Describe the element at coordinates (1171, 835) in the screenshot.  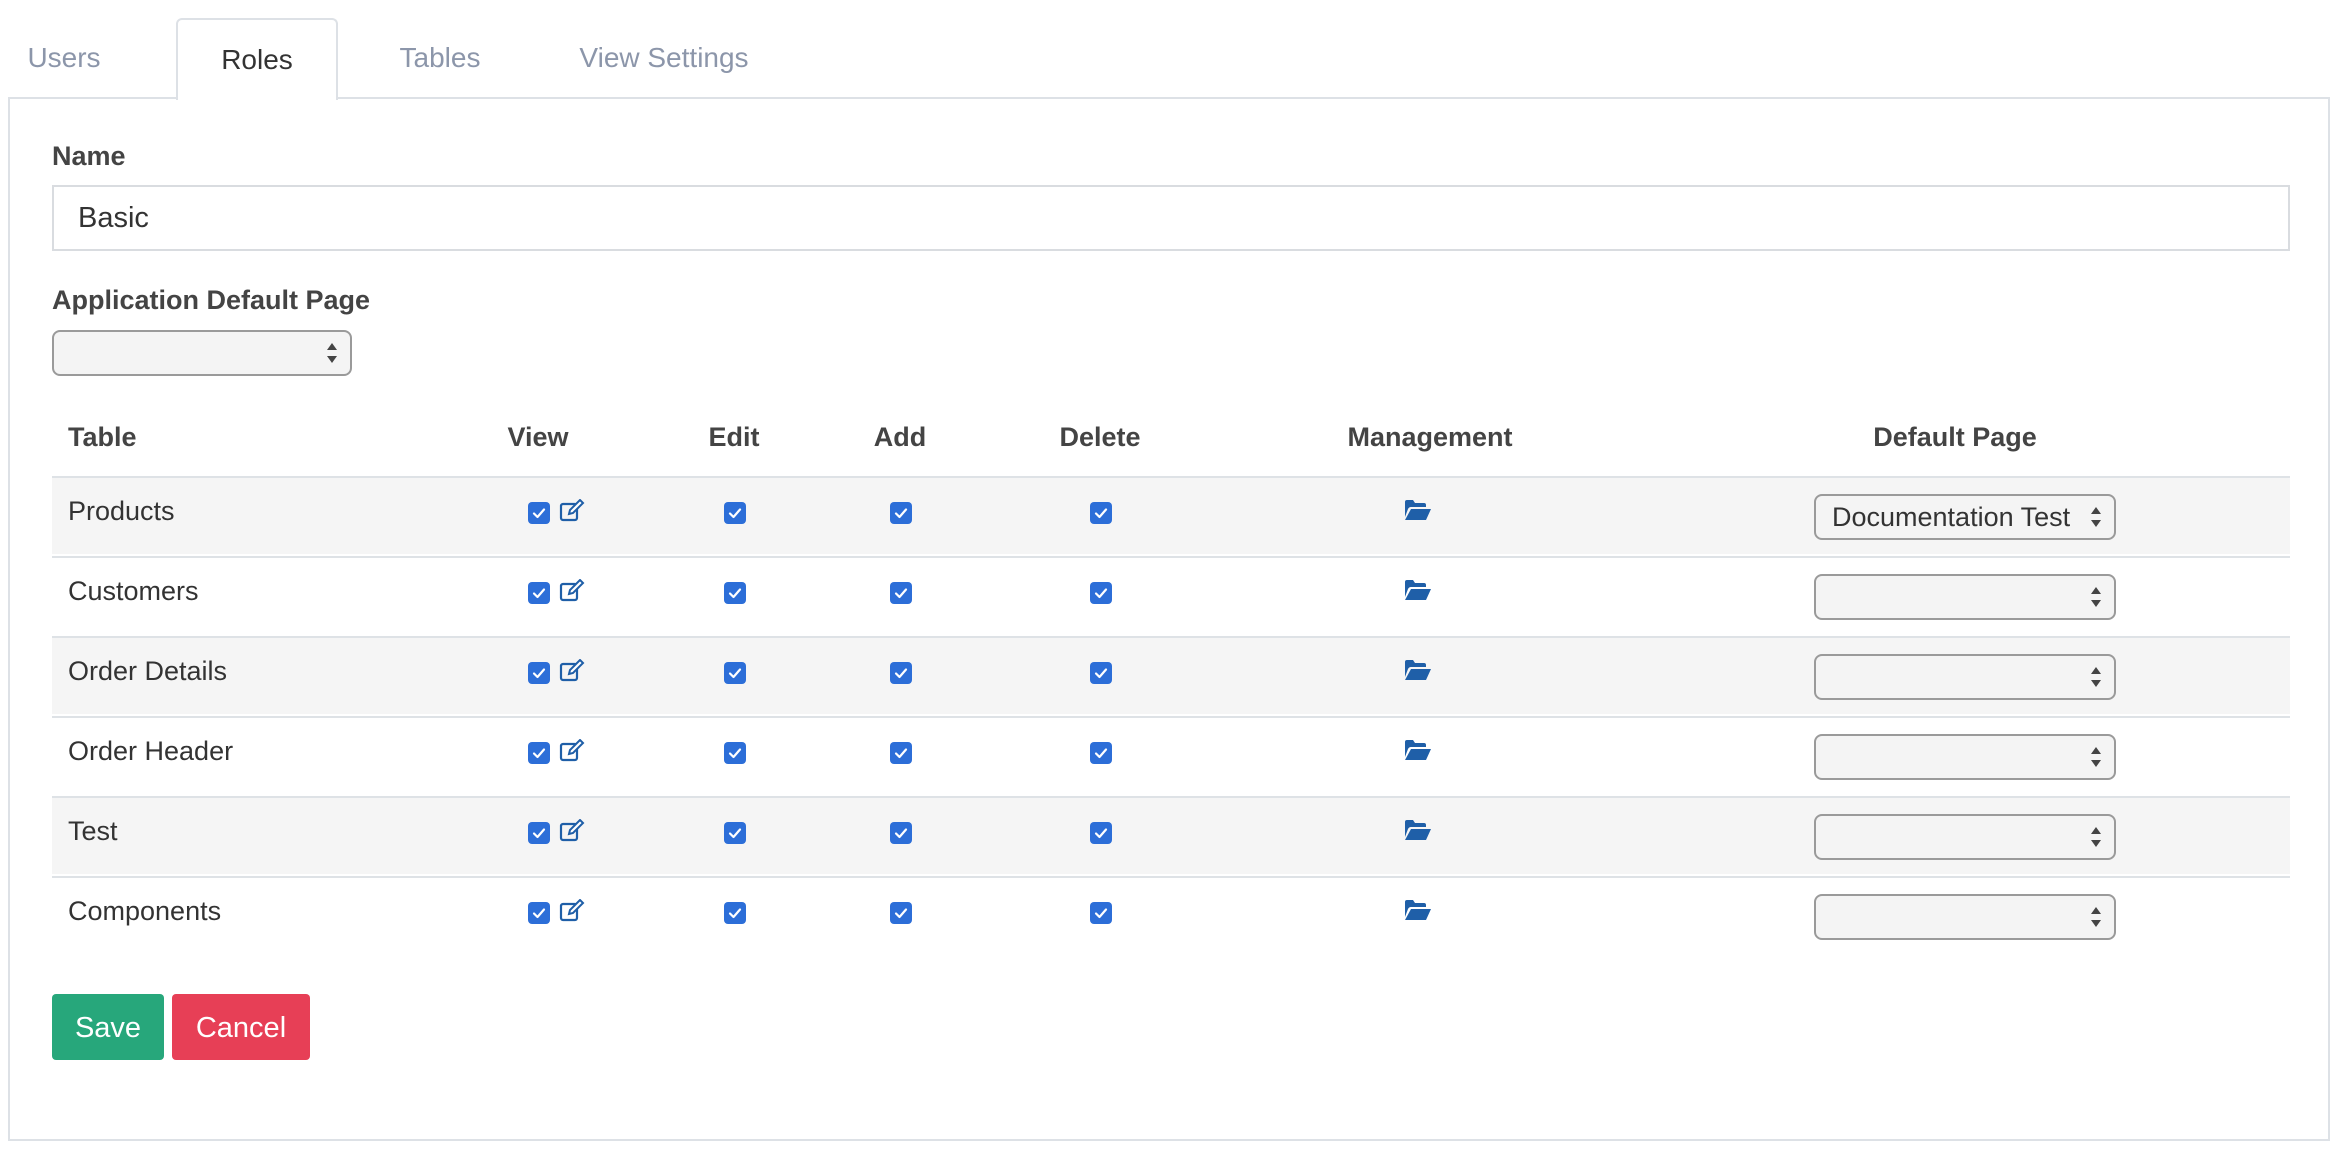
I see `table-row: Test` at that location.